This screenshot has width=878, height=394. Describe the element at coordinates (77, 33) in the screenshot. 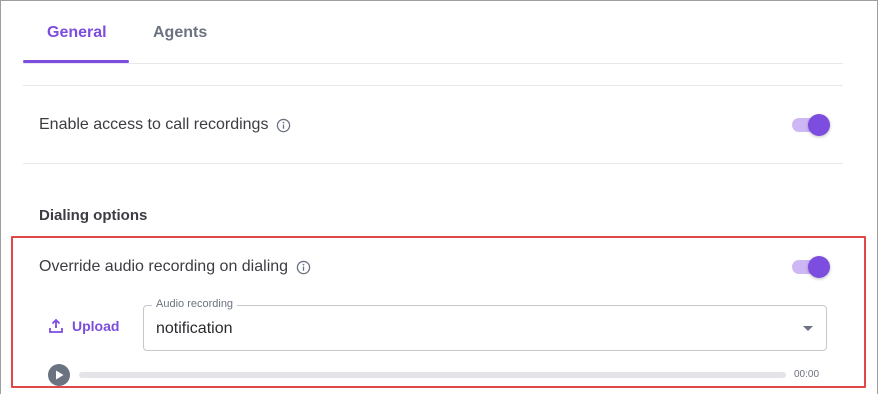

I see `tab-general: General` at that location.